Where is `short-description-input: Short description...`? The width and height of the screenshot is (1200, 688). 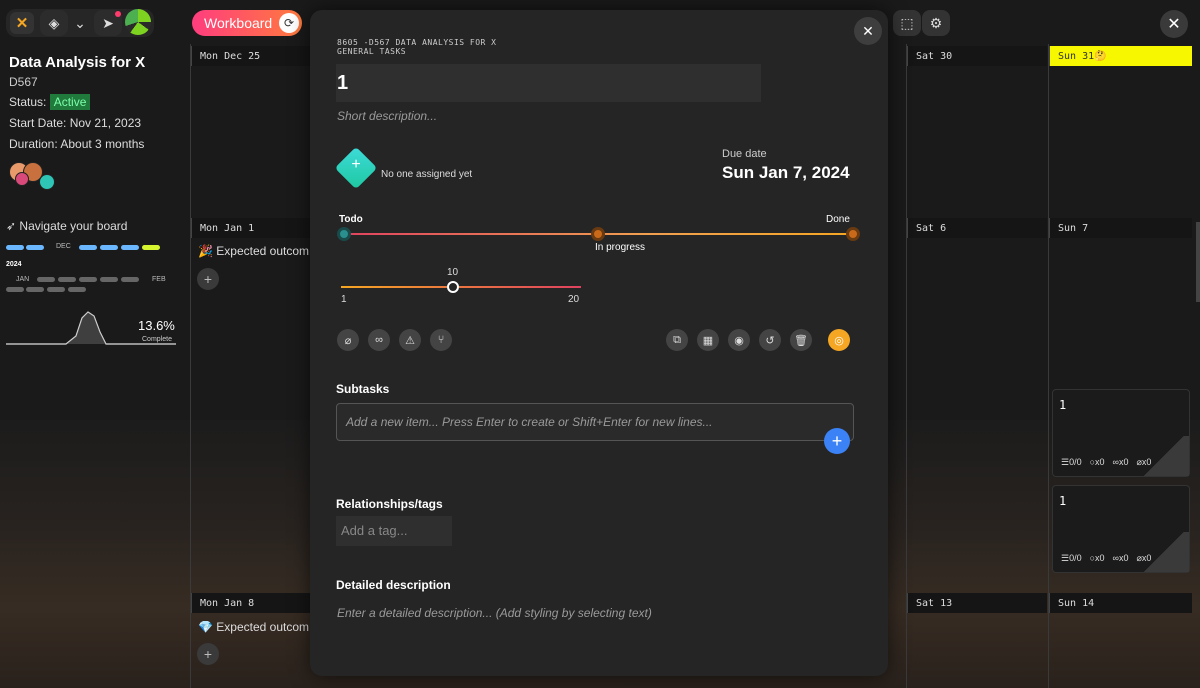 short-description-input: Short description... is located at coordinates (387, 116).